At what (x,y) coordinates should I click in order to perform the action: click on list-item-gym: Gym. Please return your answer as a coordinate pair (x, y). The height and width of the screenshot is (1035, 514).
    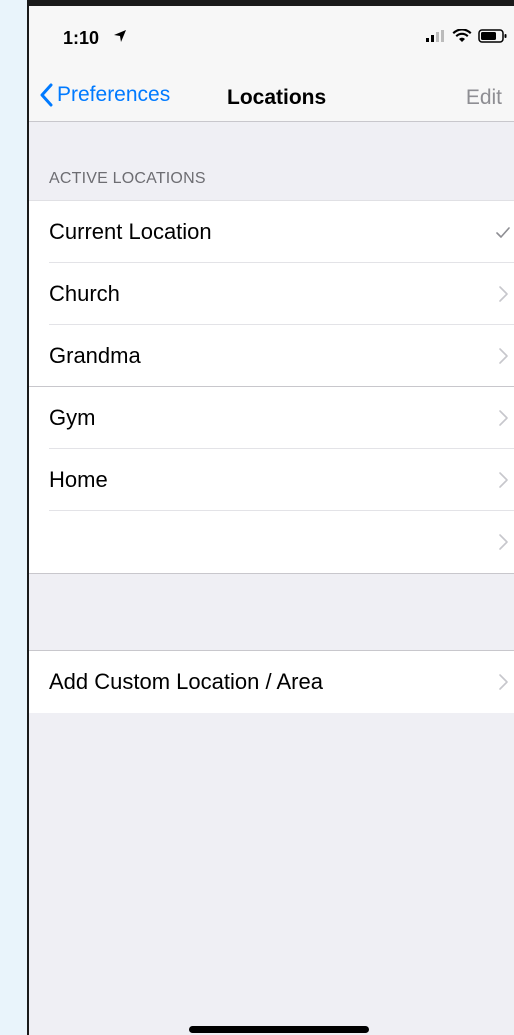
    Looking at the image, I should click on (271, 418).